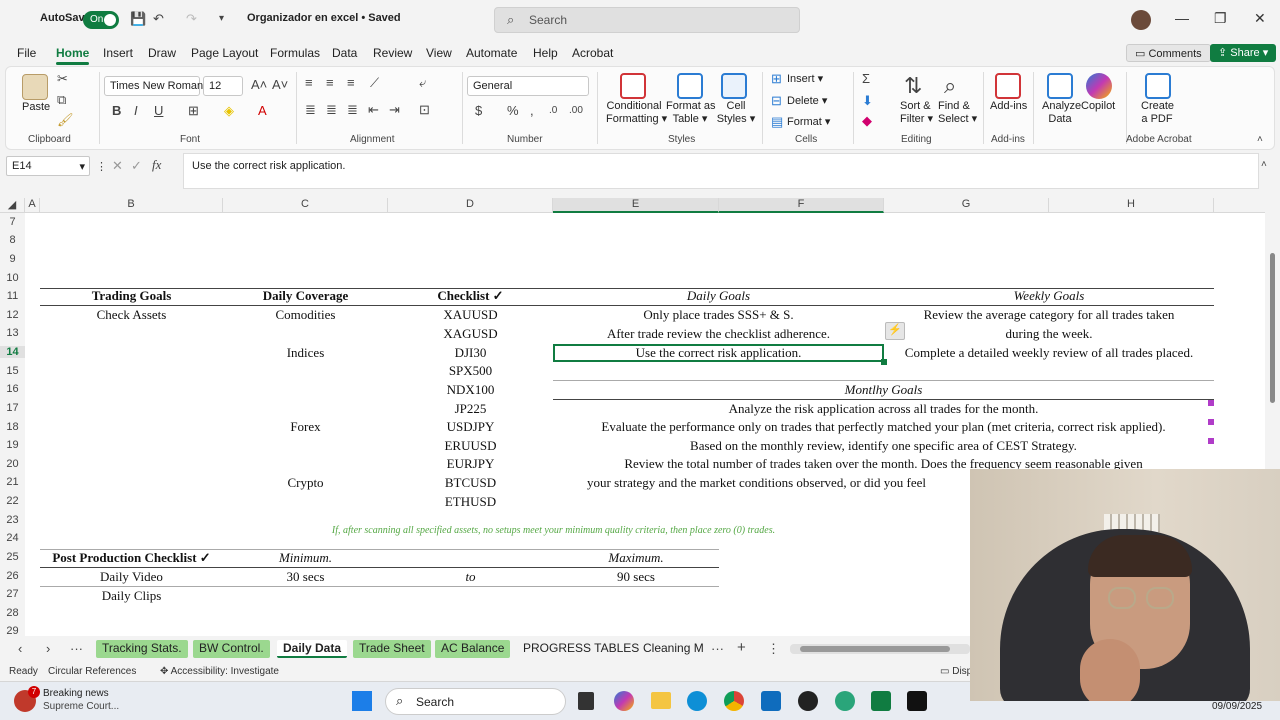  Describe the element at coordinates (633, 86) in the screenshot. I see `conditional-formatting-icon` at that location.